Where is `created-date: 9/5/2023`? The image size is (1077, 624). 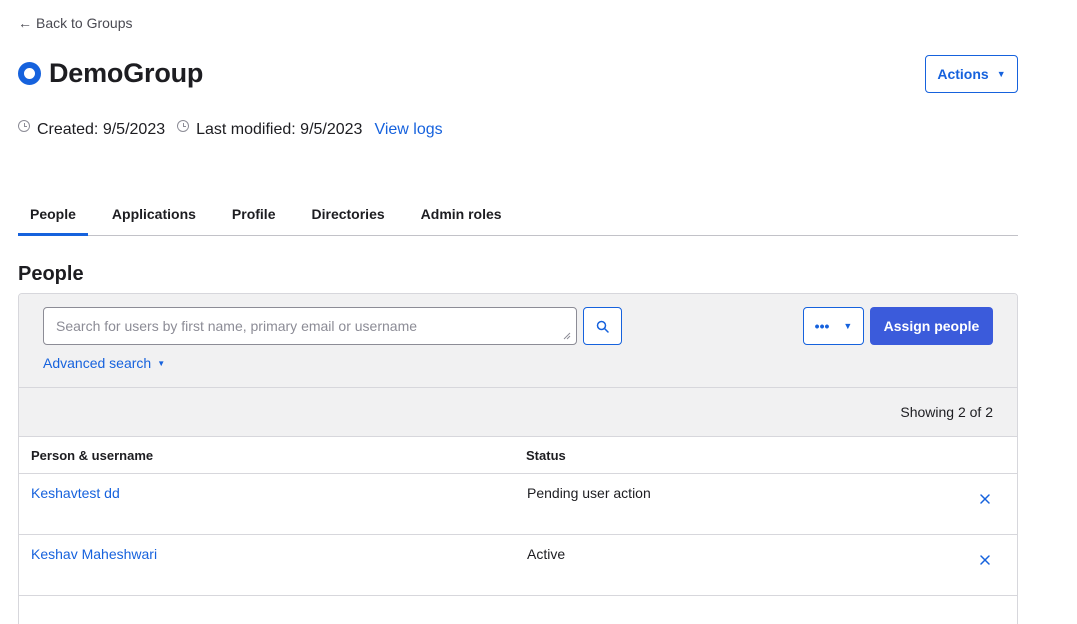
created-date: 9/5/2023 is located at coordinates (134, 129).